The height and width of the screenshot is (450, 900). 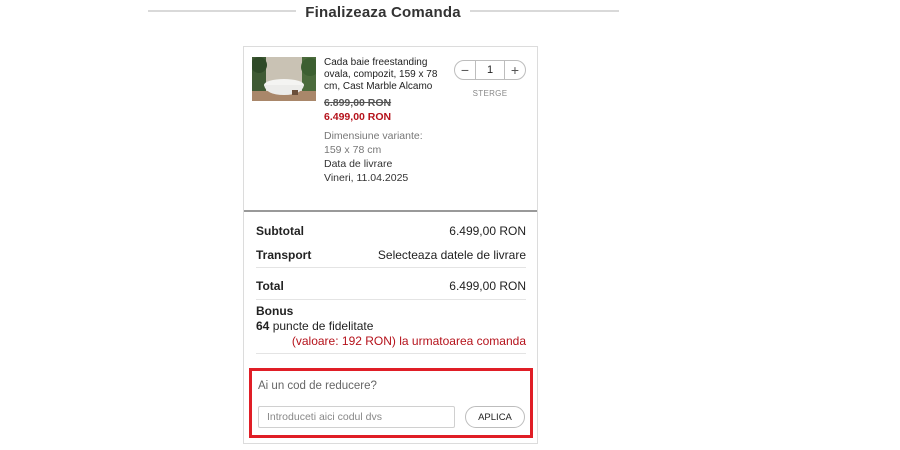 What do you see at coordinates (487, 285) in the screenshot?
I see `total-value: 6.499,00 RON` at bounding box center [487, 285].